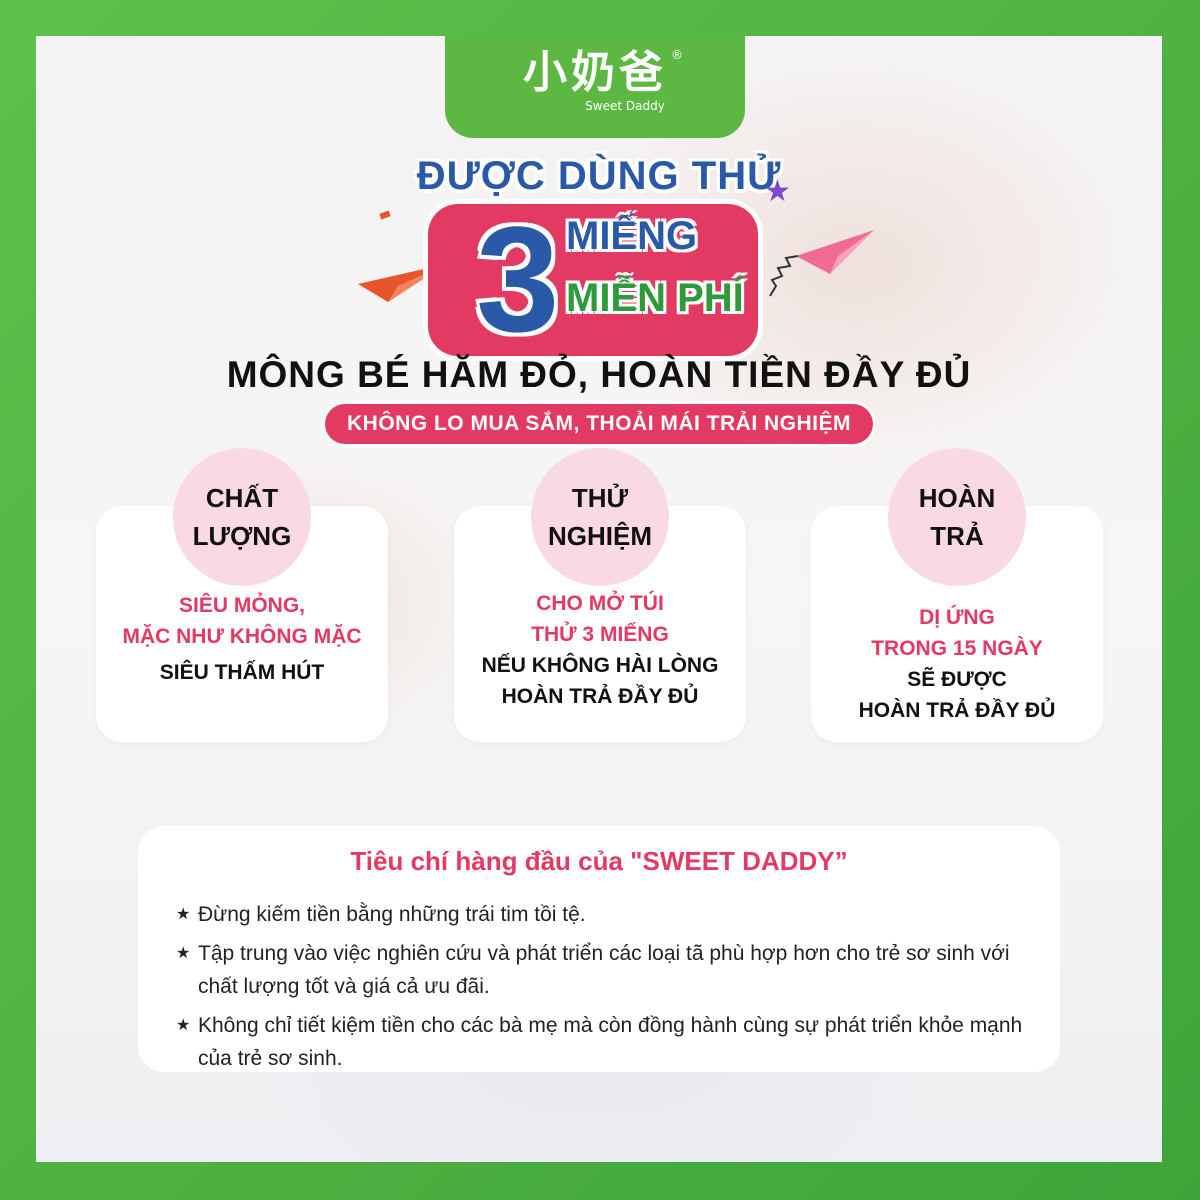 This screenshot has height=1200, width=1200. What do you see at coordinates (595, 72) in the screenshot?
I see `logo-wordmark: 小奶爸` at bounding box center [595, 72].